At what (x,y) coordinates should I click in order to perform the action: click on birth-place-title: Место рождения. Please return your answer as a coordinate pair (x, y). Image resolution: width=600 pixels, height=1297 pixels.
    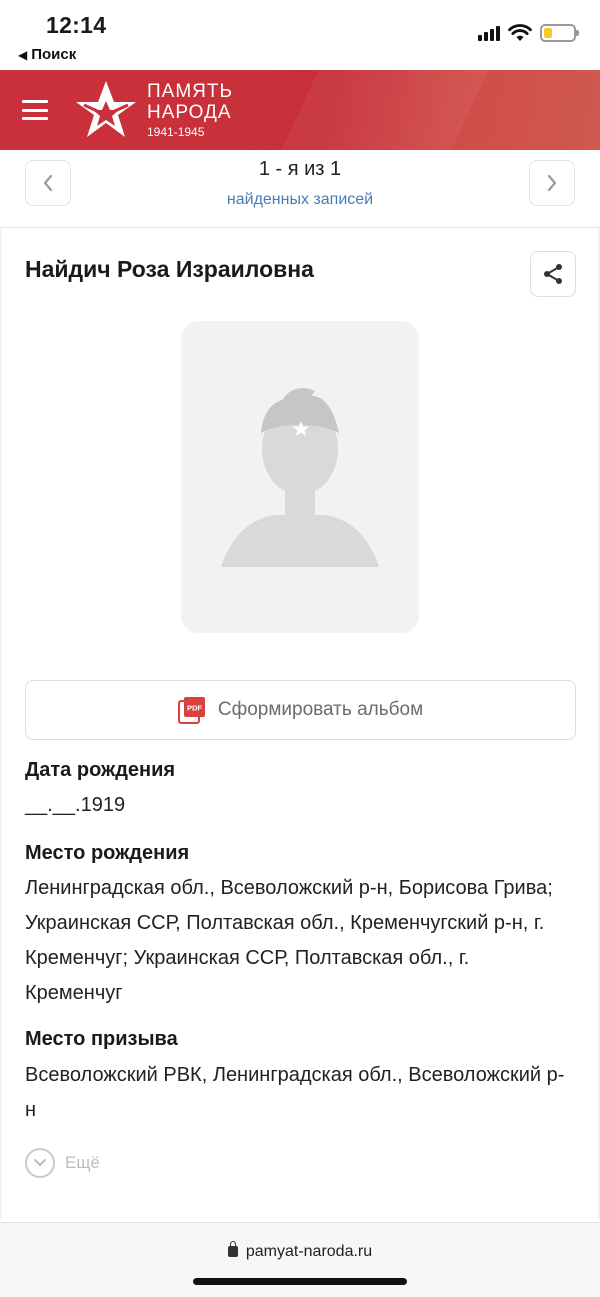
    Looking at the image, I should click on (107, 853).